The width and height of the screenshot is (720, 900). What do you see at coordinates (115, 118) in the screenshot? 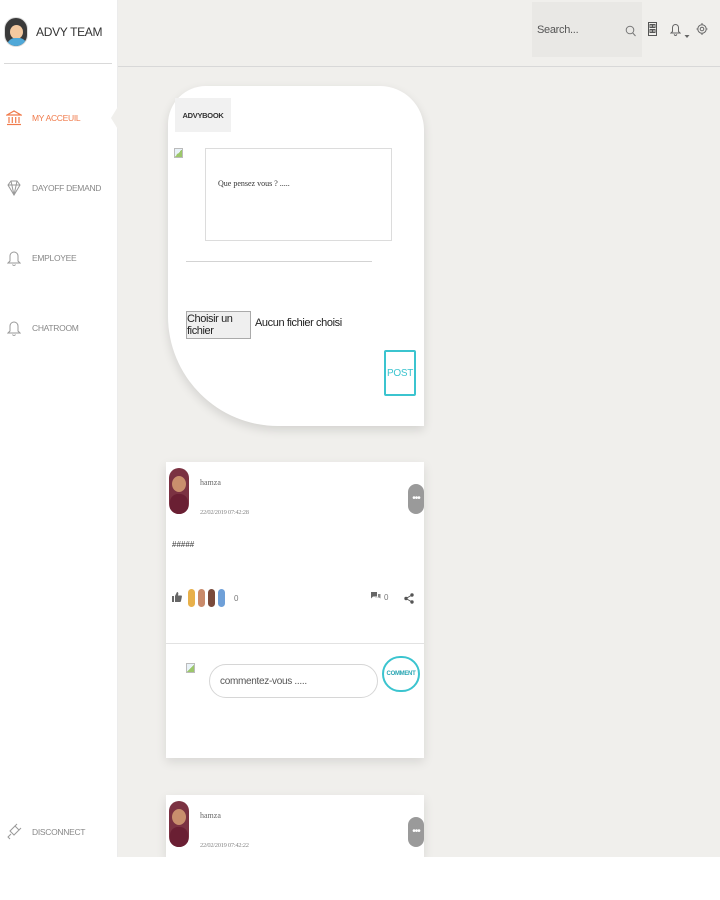
I see `active-indicator` at bounding box center [115, 118].